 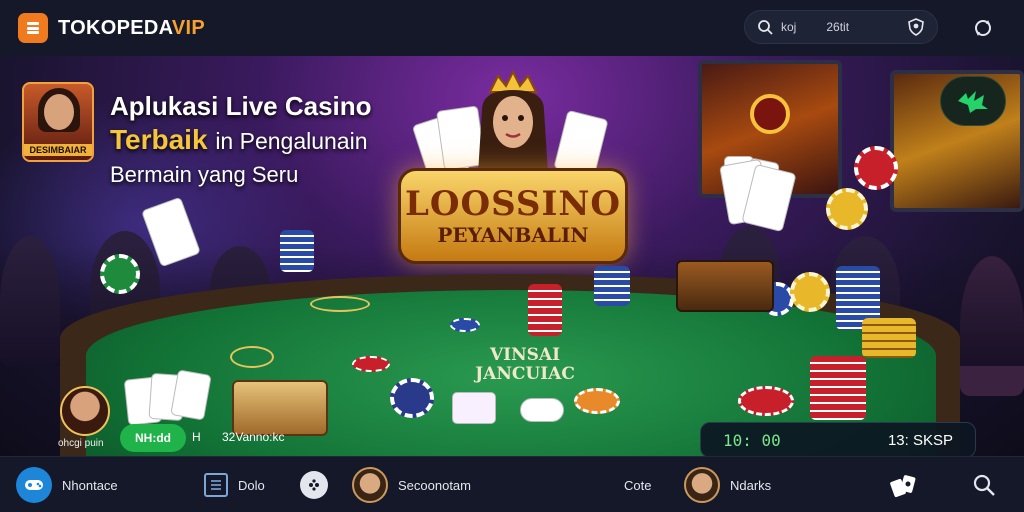 I want to click on game-controller-icon, so click(x=34, y=485).